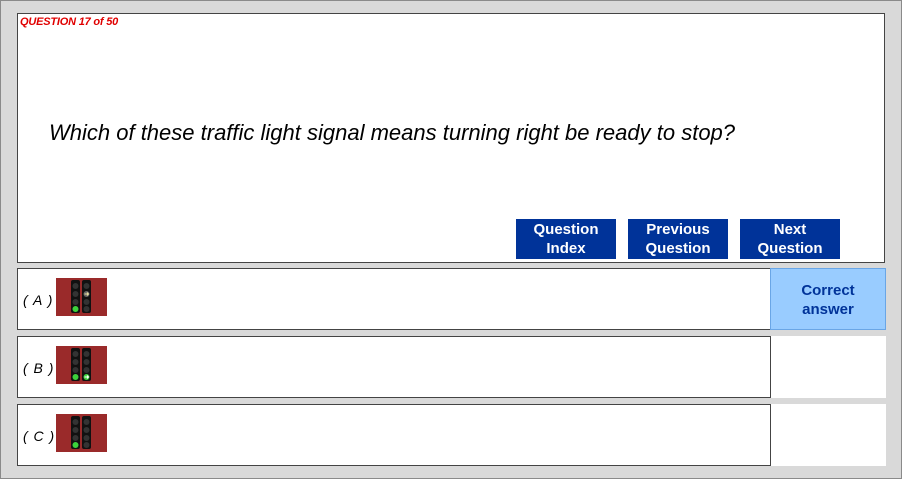 Image resolution: width=902 pixels, height=479 pixels. What do you see at coordinates (678, 248) in the screenshot?
I see `previous-question-label-2: Question` at bounding box center [678, 248].